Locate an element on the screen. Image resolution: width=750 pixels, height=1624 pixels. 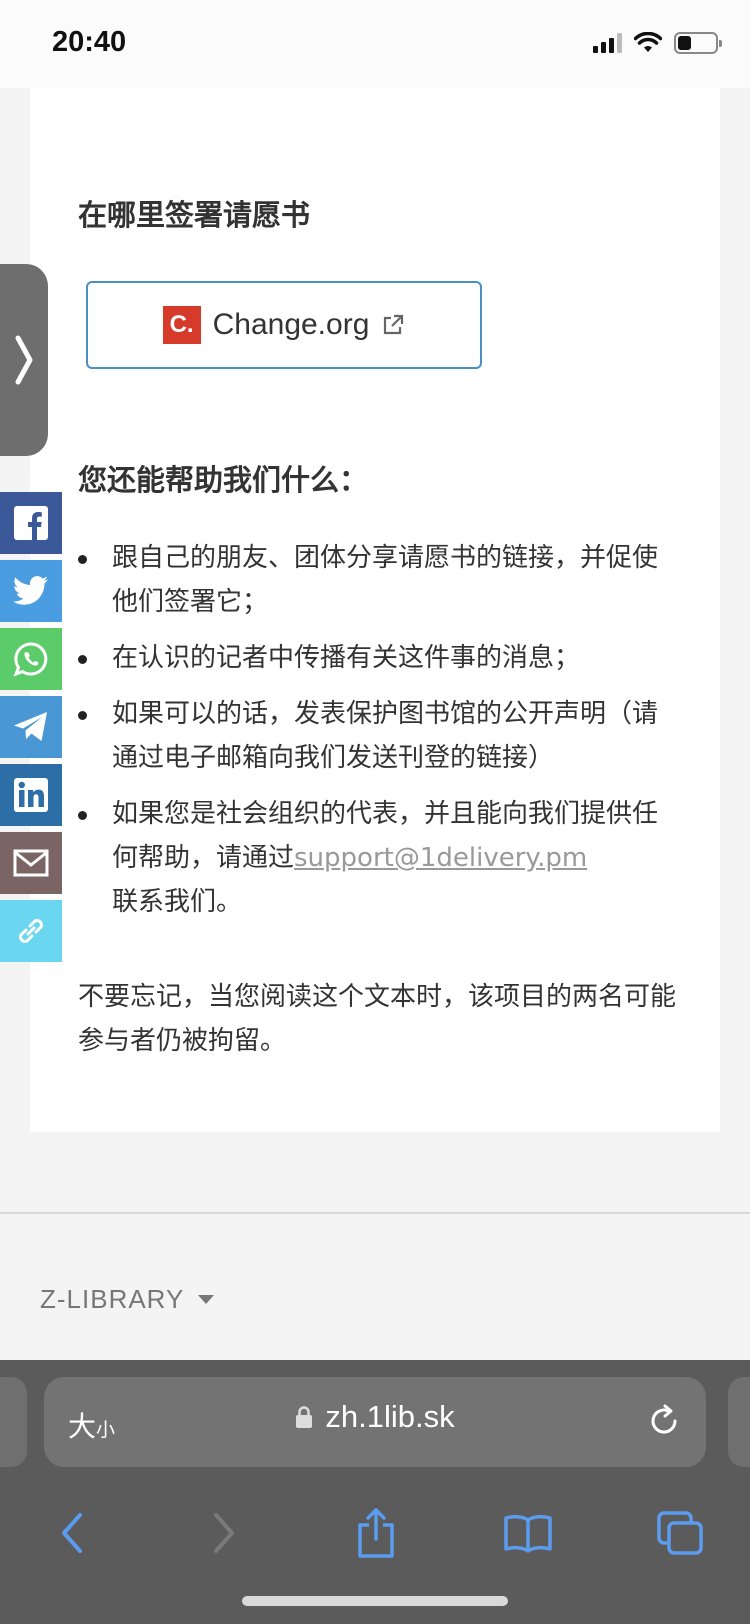
back-button is located at coordinates (72, 1533).